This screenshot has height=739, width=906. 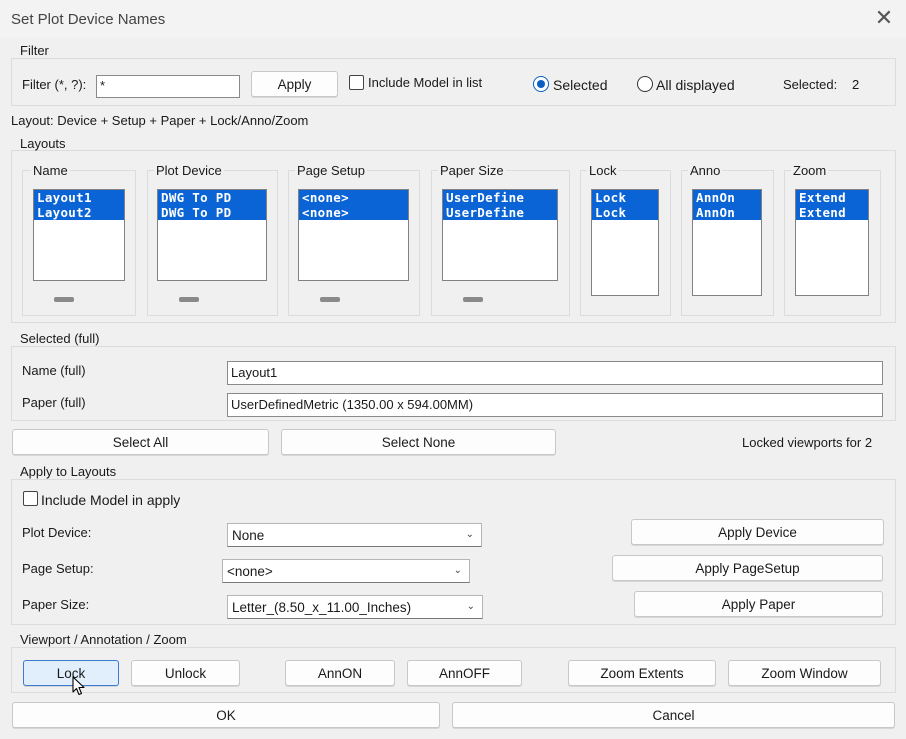 What do you see at coordinates (330, 299) in the screenshot?
I see `page-setup-scrollbar` at bounding box center [330, 299].